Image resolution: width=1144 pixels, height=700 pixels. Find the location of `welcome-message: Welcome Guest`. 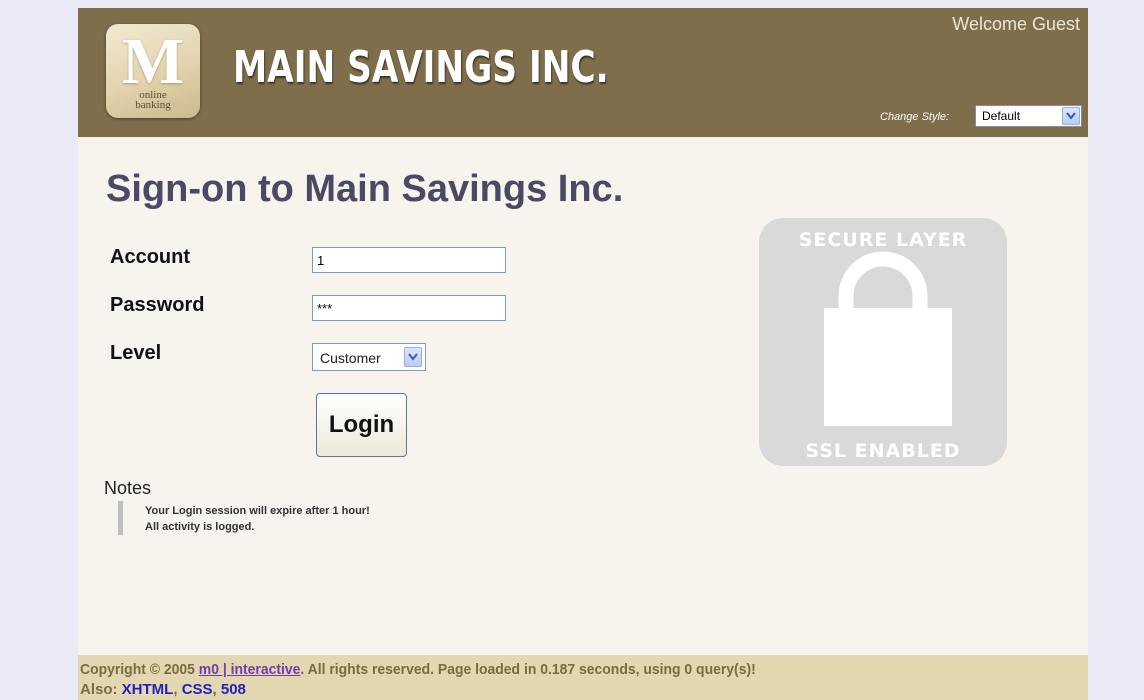

welcome-message: Welcome Guest is located at coordinates (1016, 24).